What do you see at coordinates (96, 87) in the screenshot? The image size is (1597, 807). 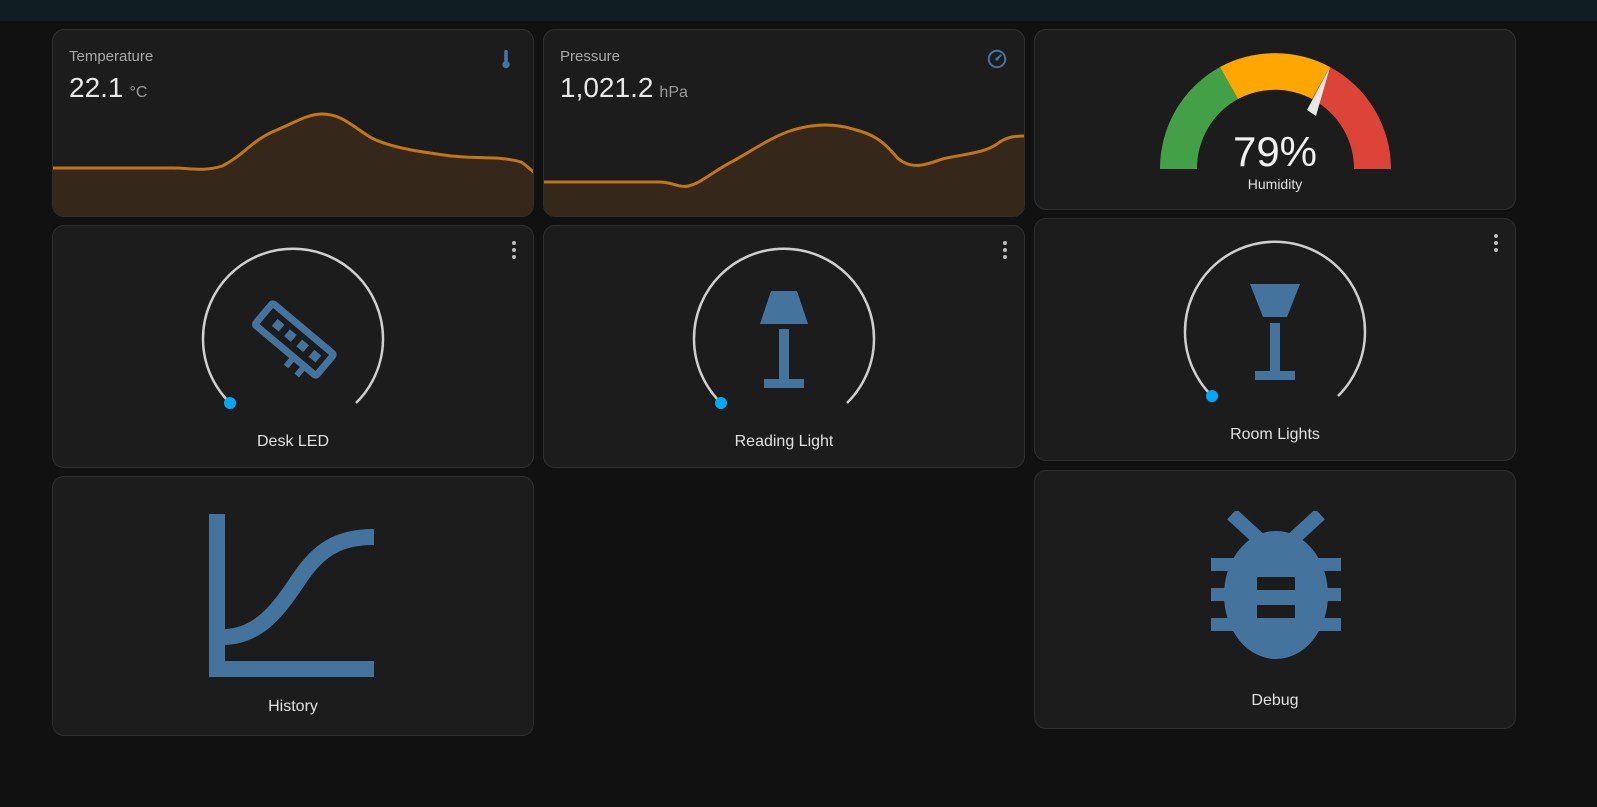 I see `temperature-value: 22.1` at bounding box center [96, 87].